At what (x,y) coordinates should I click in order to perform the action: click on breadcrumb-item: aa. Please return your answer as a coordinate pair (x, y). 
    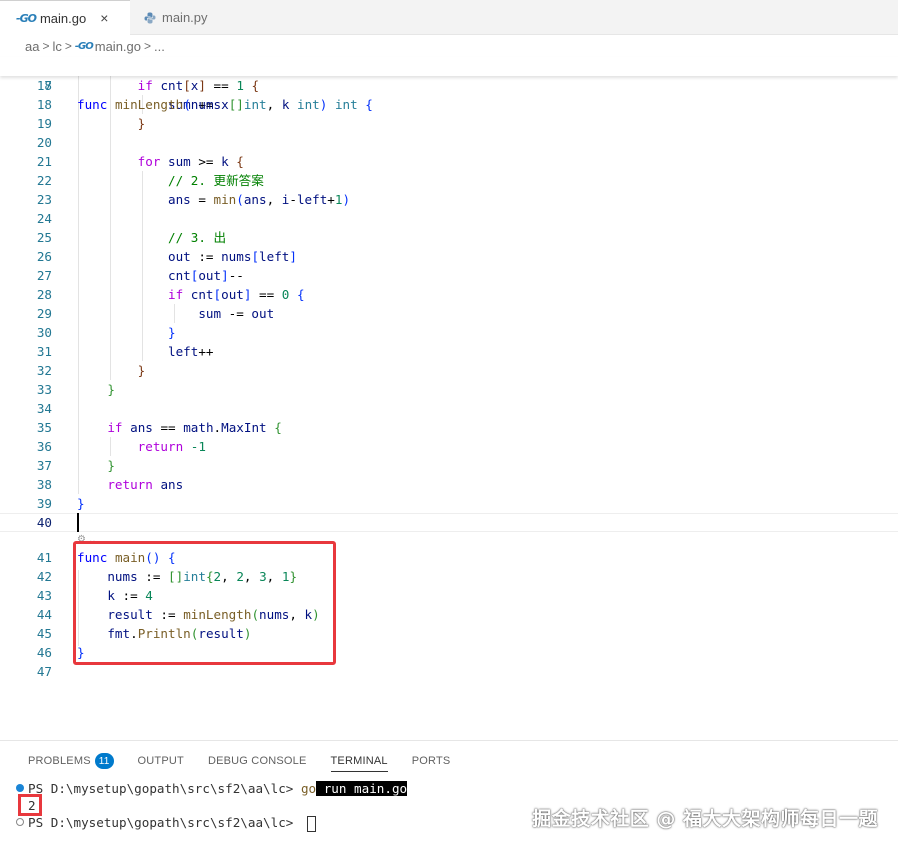
    Looking at the image, I should click on (32, 46).